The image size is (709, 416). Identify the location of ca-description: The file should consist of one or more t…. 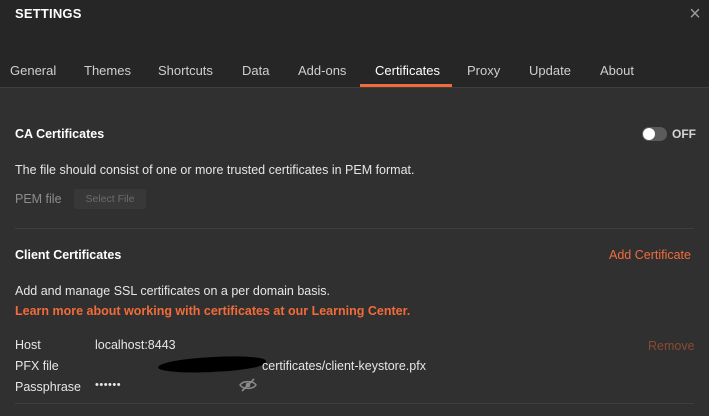
(215, 170).